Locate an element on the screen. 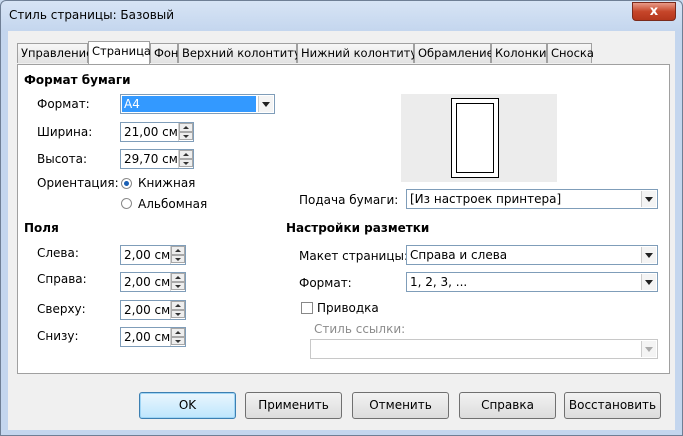 Image resolution: width=683 pixels, height=436 pixels. orientation-label: Ориентация: is located at coordinates (78, 183).